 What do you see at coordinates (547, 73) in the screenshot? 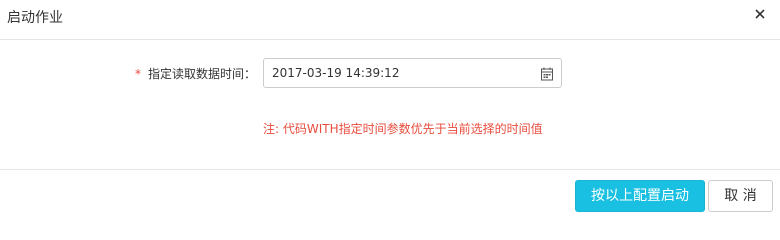
I see `calendar-icon` at bounding box center [547, 73].